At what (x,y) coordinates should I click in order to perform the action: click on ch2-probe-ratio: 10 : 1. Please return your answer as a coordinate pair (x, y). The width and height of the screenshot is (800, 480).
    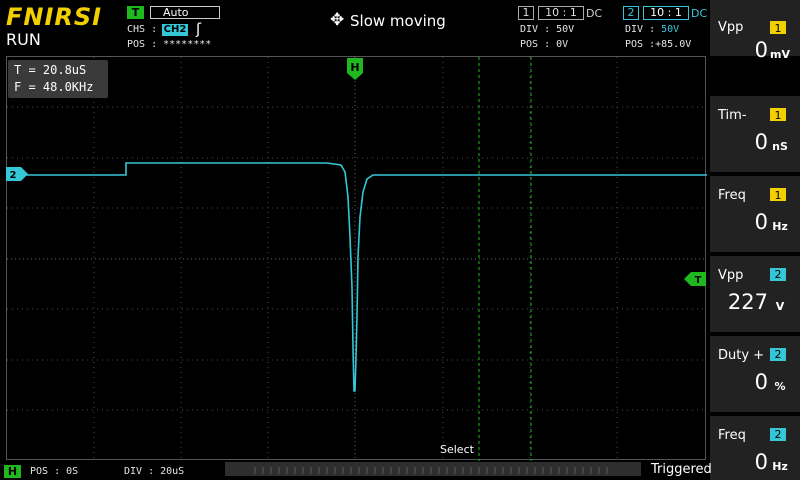
    Looking at the image, I should click on (666, 13).